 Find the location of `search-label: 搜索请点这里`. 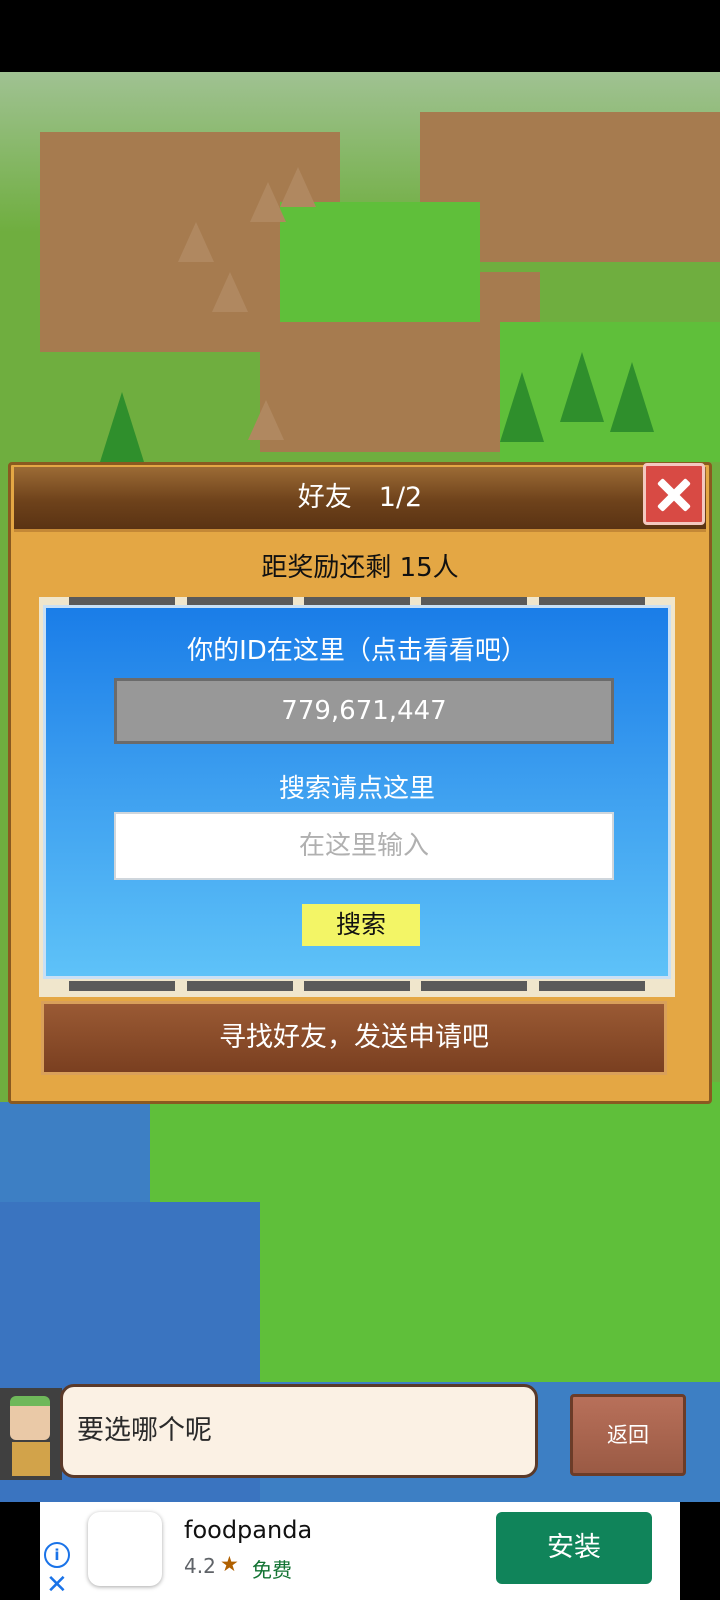

search-label: 搜索请点这里 is located at coordinates (356, 789).